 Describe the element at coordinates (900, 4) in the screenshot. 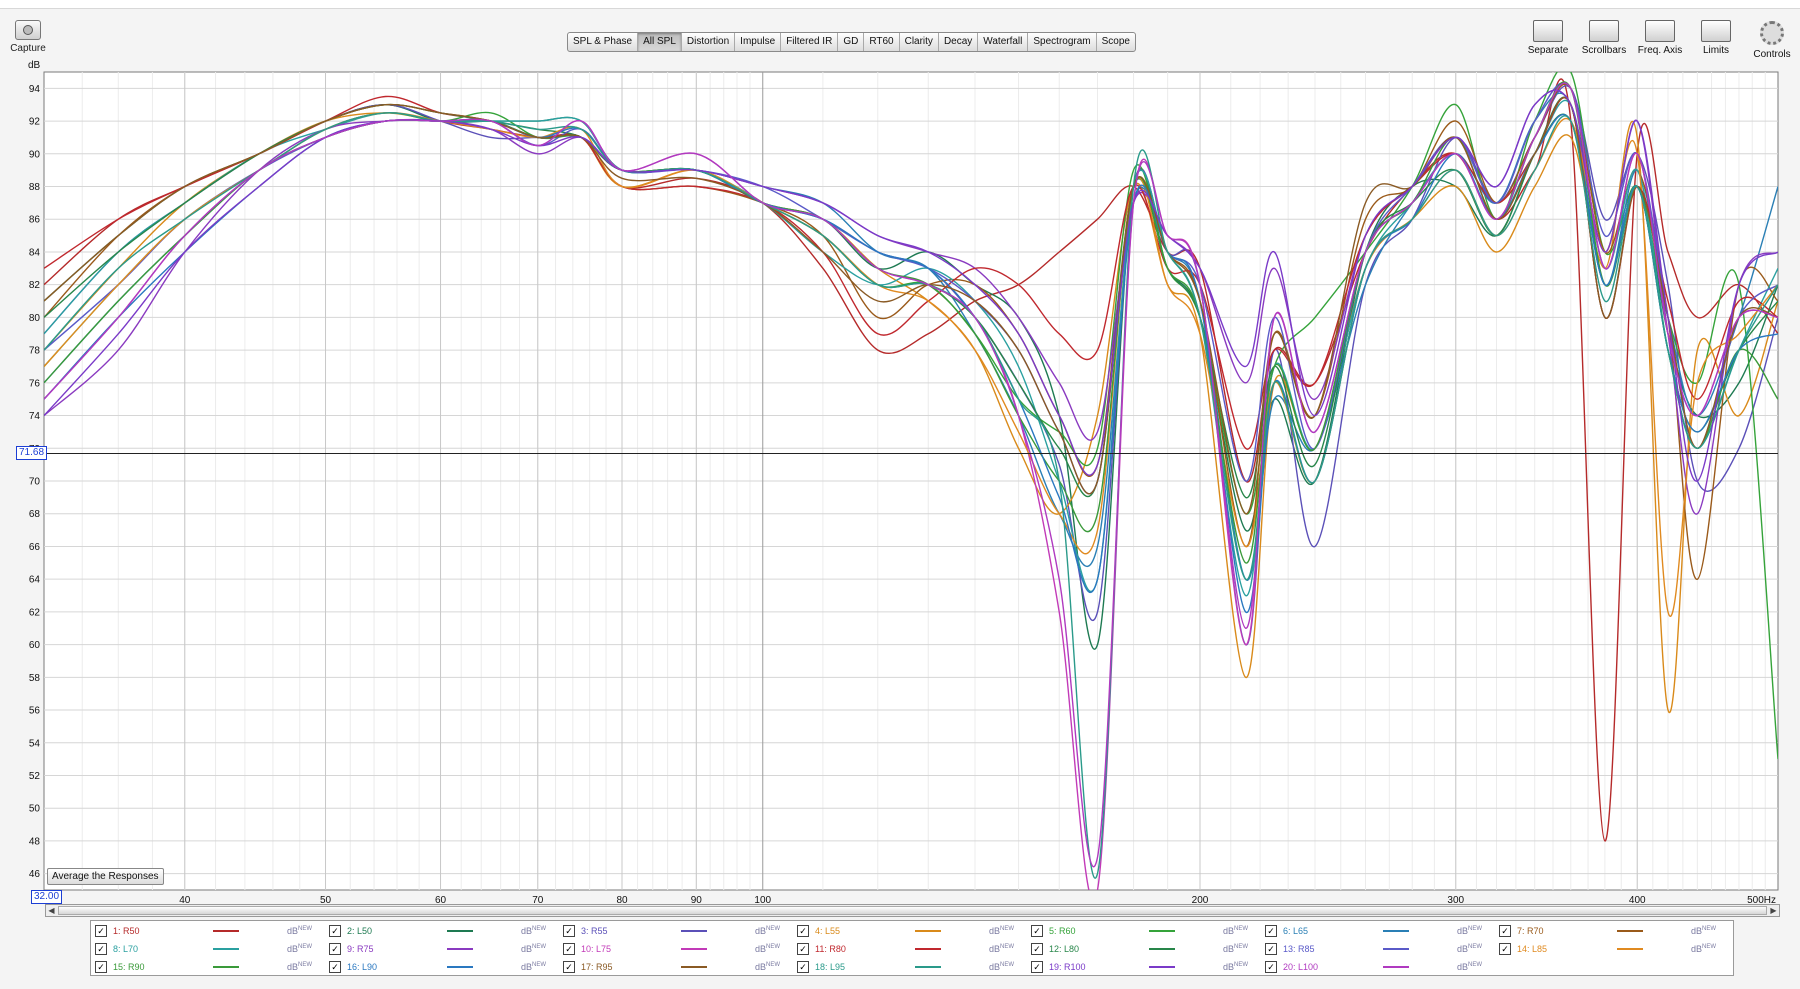

I see `title-strip` at that location.